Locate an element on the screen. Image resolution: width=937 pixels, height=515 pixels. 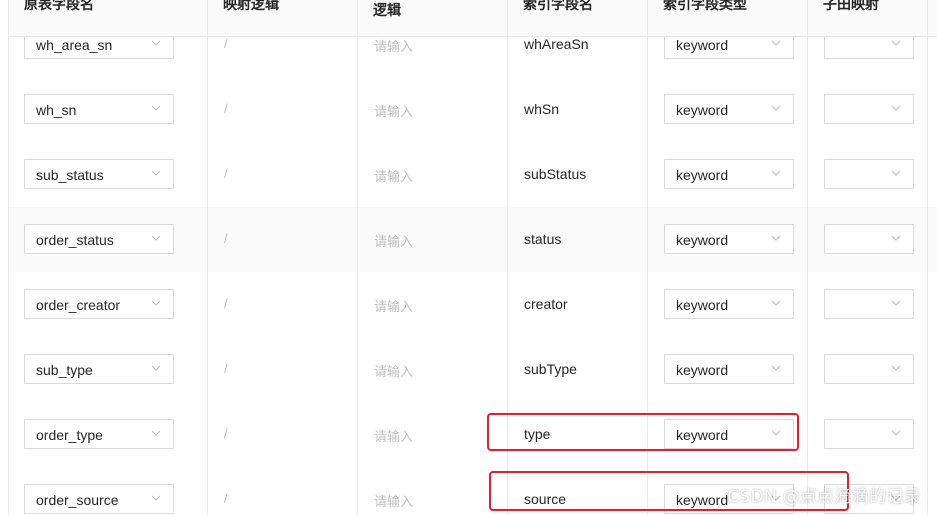
highlight-box-type is located at coordinates (643, 432).